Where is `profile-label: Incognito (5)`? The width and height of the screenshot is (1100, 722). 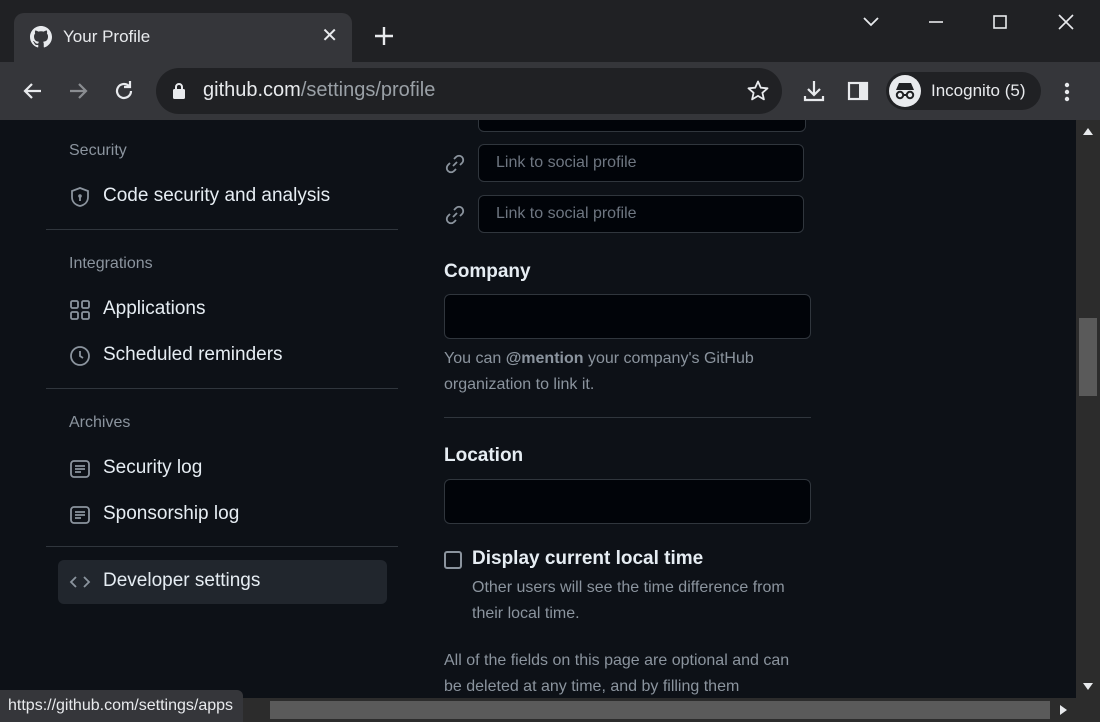
profile-label: Incognito (5) is located at coordinates (978, 90).